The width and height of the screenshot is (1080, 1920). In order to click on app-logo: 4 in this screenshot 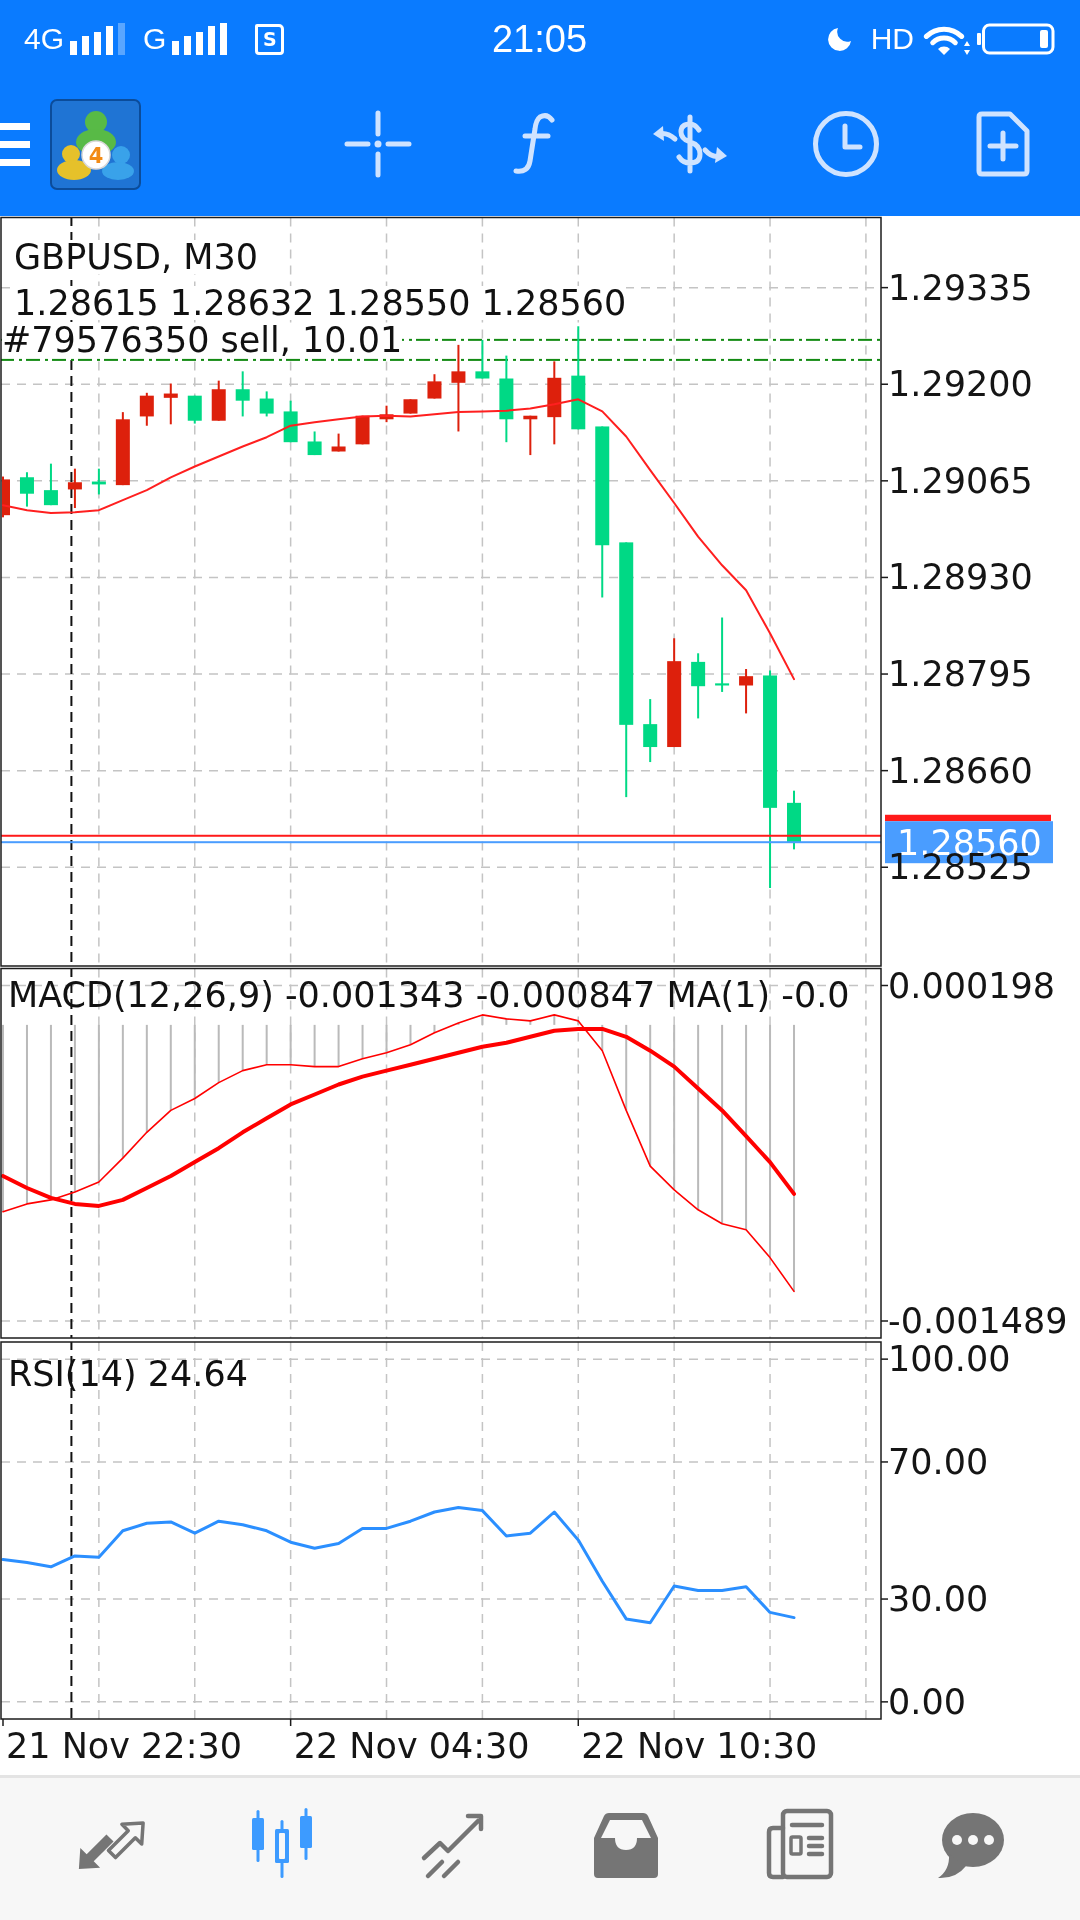, I will do `click(95, 144)`.